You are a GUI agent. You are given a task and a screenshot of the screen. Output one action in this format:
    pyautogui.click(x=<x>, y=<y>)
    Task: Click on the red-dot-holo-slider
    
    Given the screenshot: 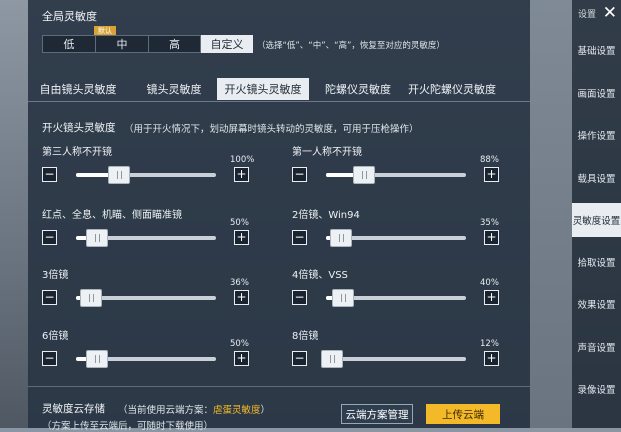 What is the action you would take?
    pyautogui.click(x=146, y=238)
    